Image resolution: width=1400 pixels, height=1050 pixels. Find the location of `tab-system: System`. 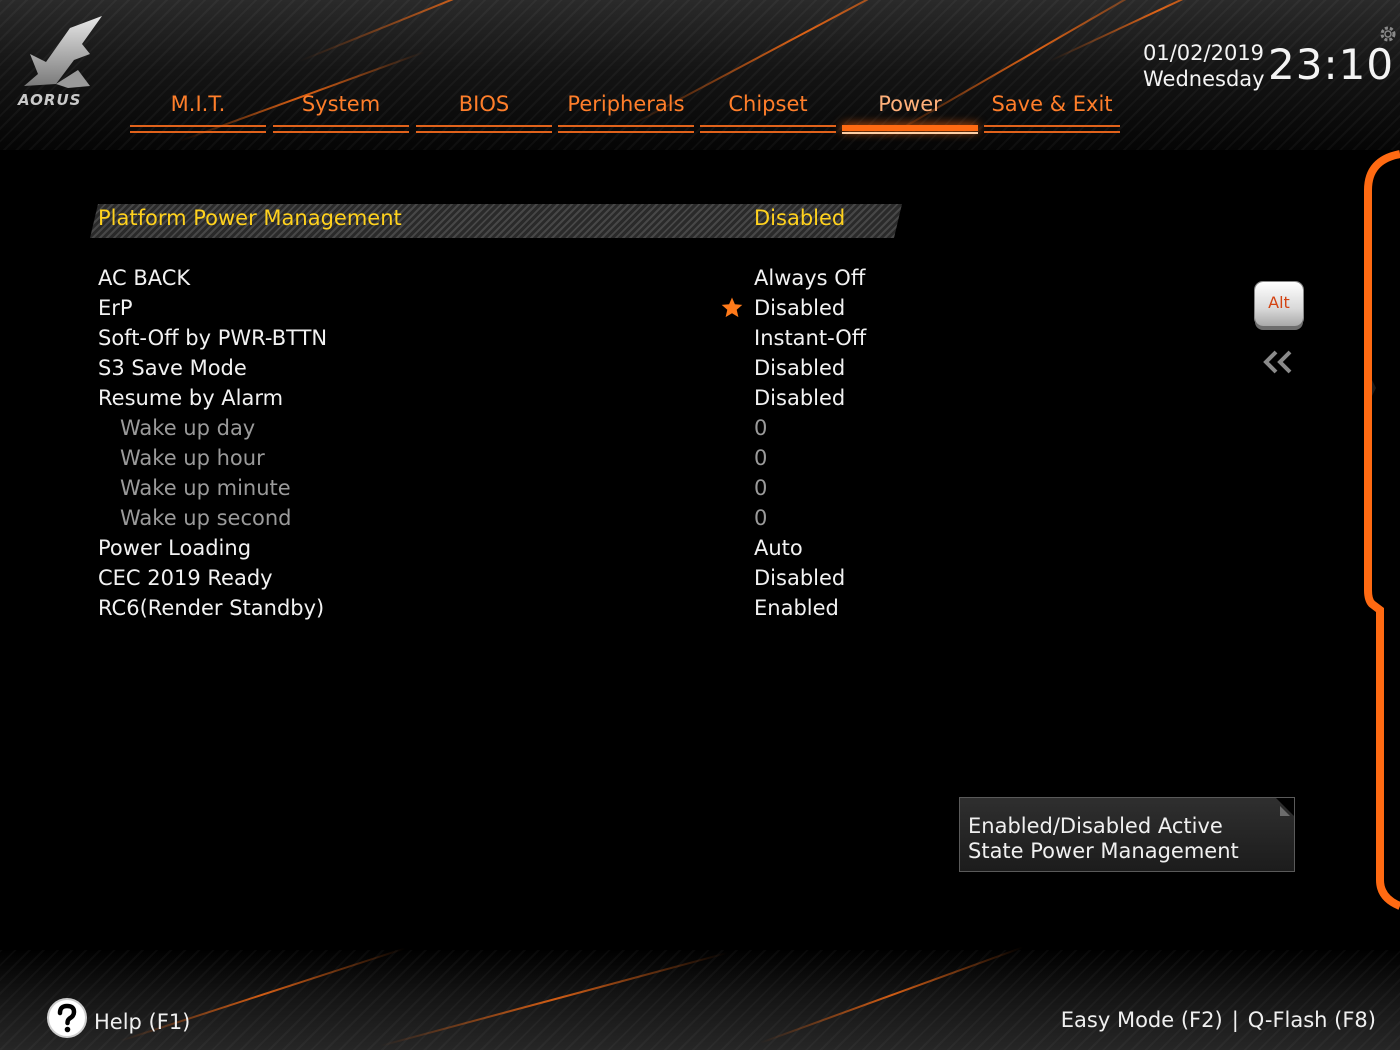

tab-system: System is located at coordinates (341, 113).